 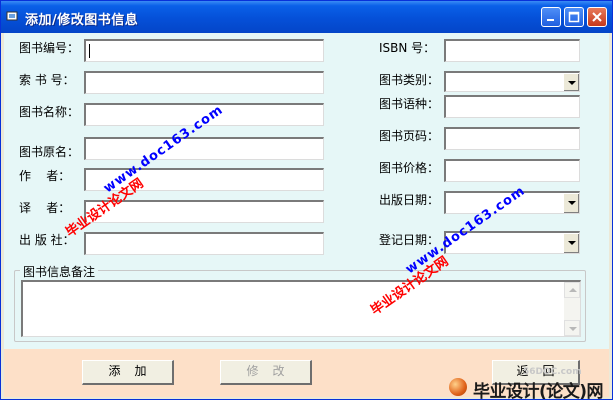 I want to click on notes-group-label: 图书信息备注, so click(x=59, y=271).